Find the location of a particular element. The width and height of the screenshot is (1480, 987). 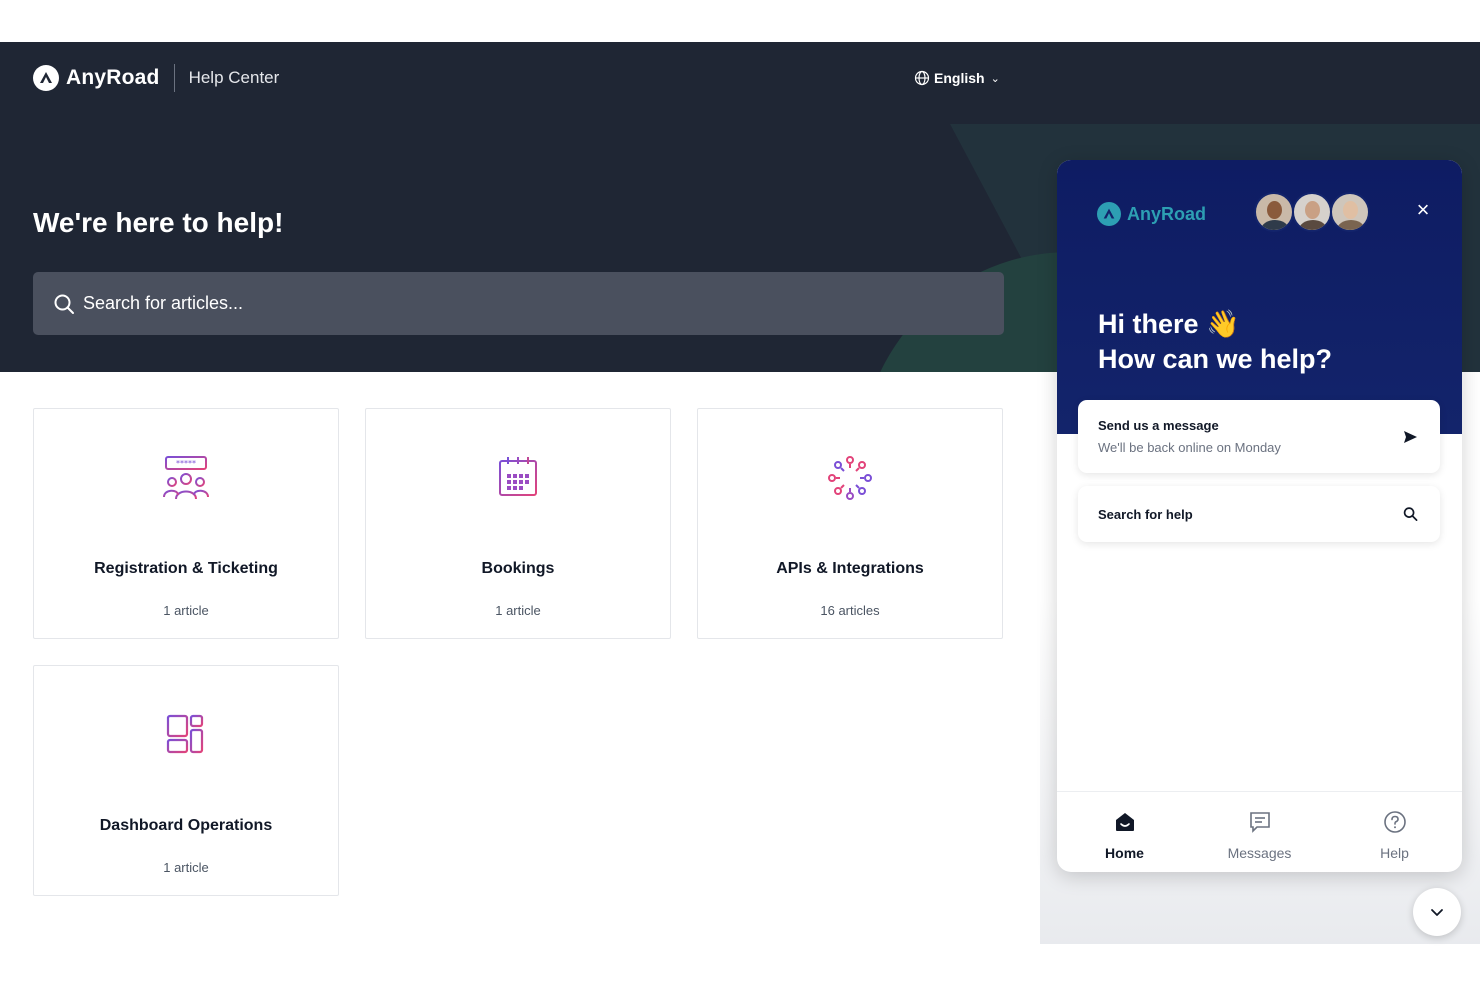

messages-icon is located at coordinates (1259, 822).